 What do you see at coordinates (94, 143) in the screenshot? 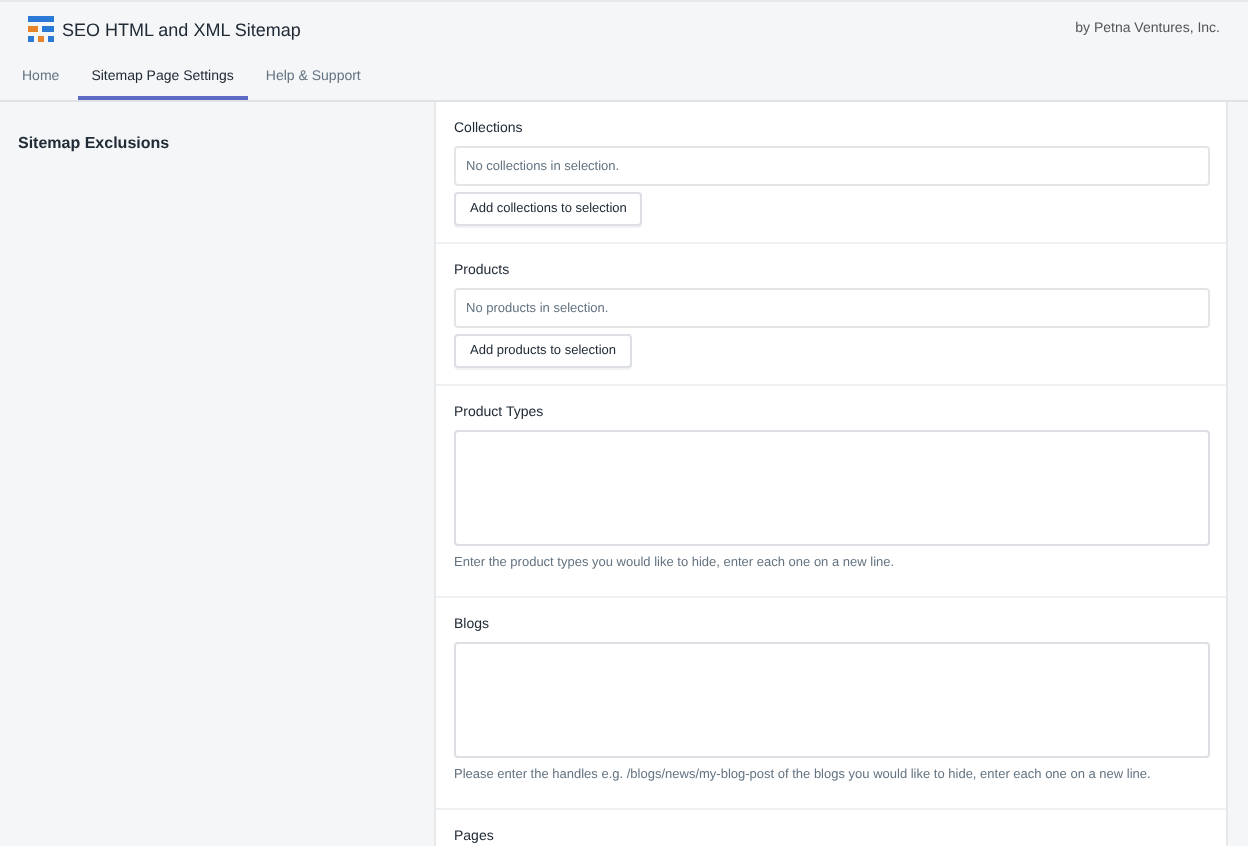
I see `section-heading: Sitemap Exclusions` at bounding box center [94, 143].